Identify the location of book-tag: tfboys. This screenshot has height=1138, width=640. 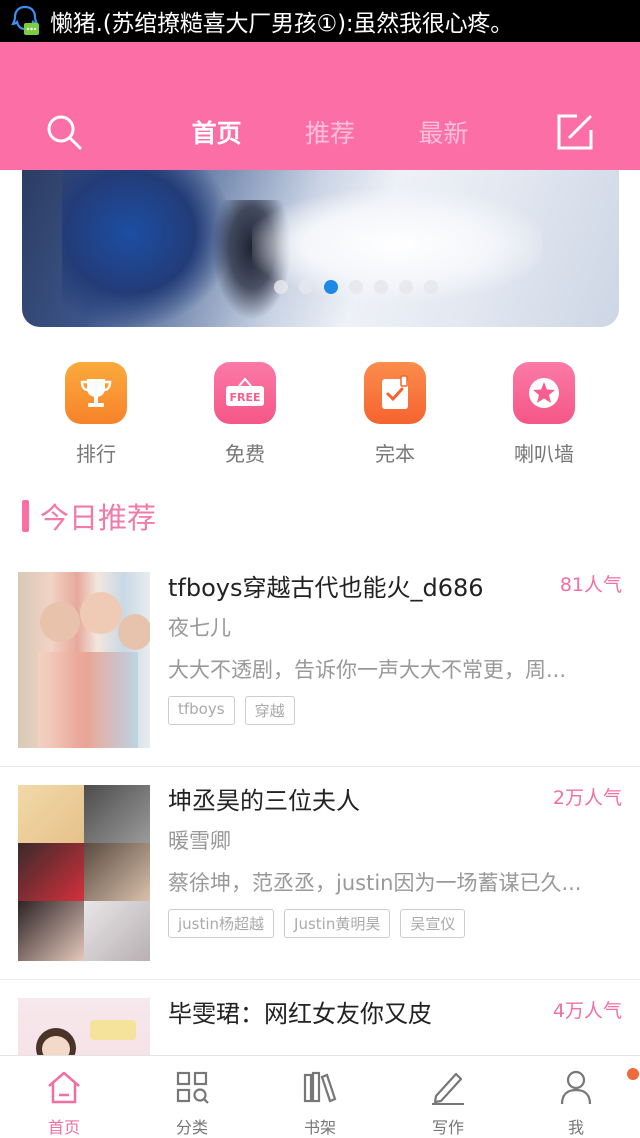
(201, 710).